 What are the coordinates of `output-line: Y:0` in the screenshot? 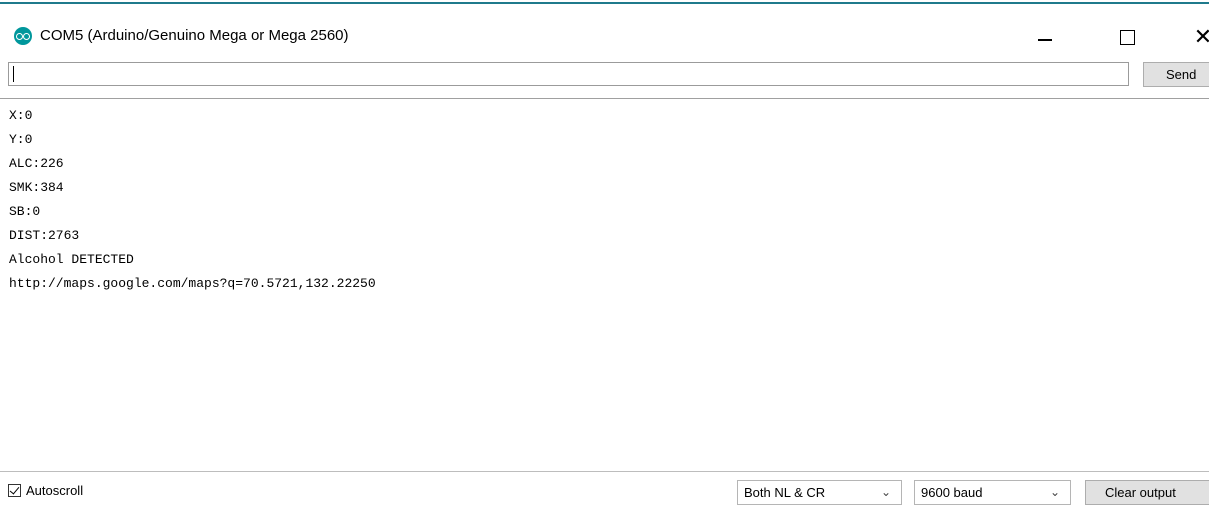 It's located at (21, 139).